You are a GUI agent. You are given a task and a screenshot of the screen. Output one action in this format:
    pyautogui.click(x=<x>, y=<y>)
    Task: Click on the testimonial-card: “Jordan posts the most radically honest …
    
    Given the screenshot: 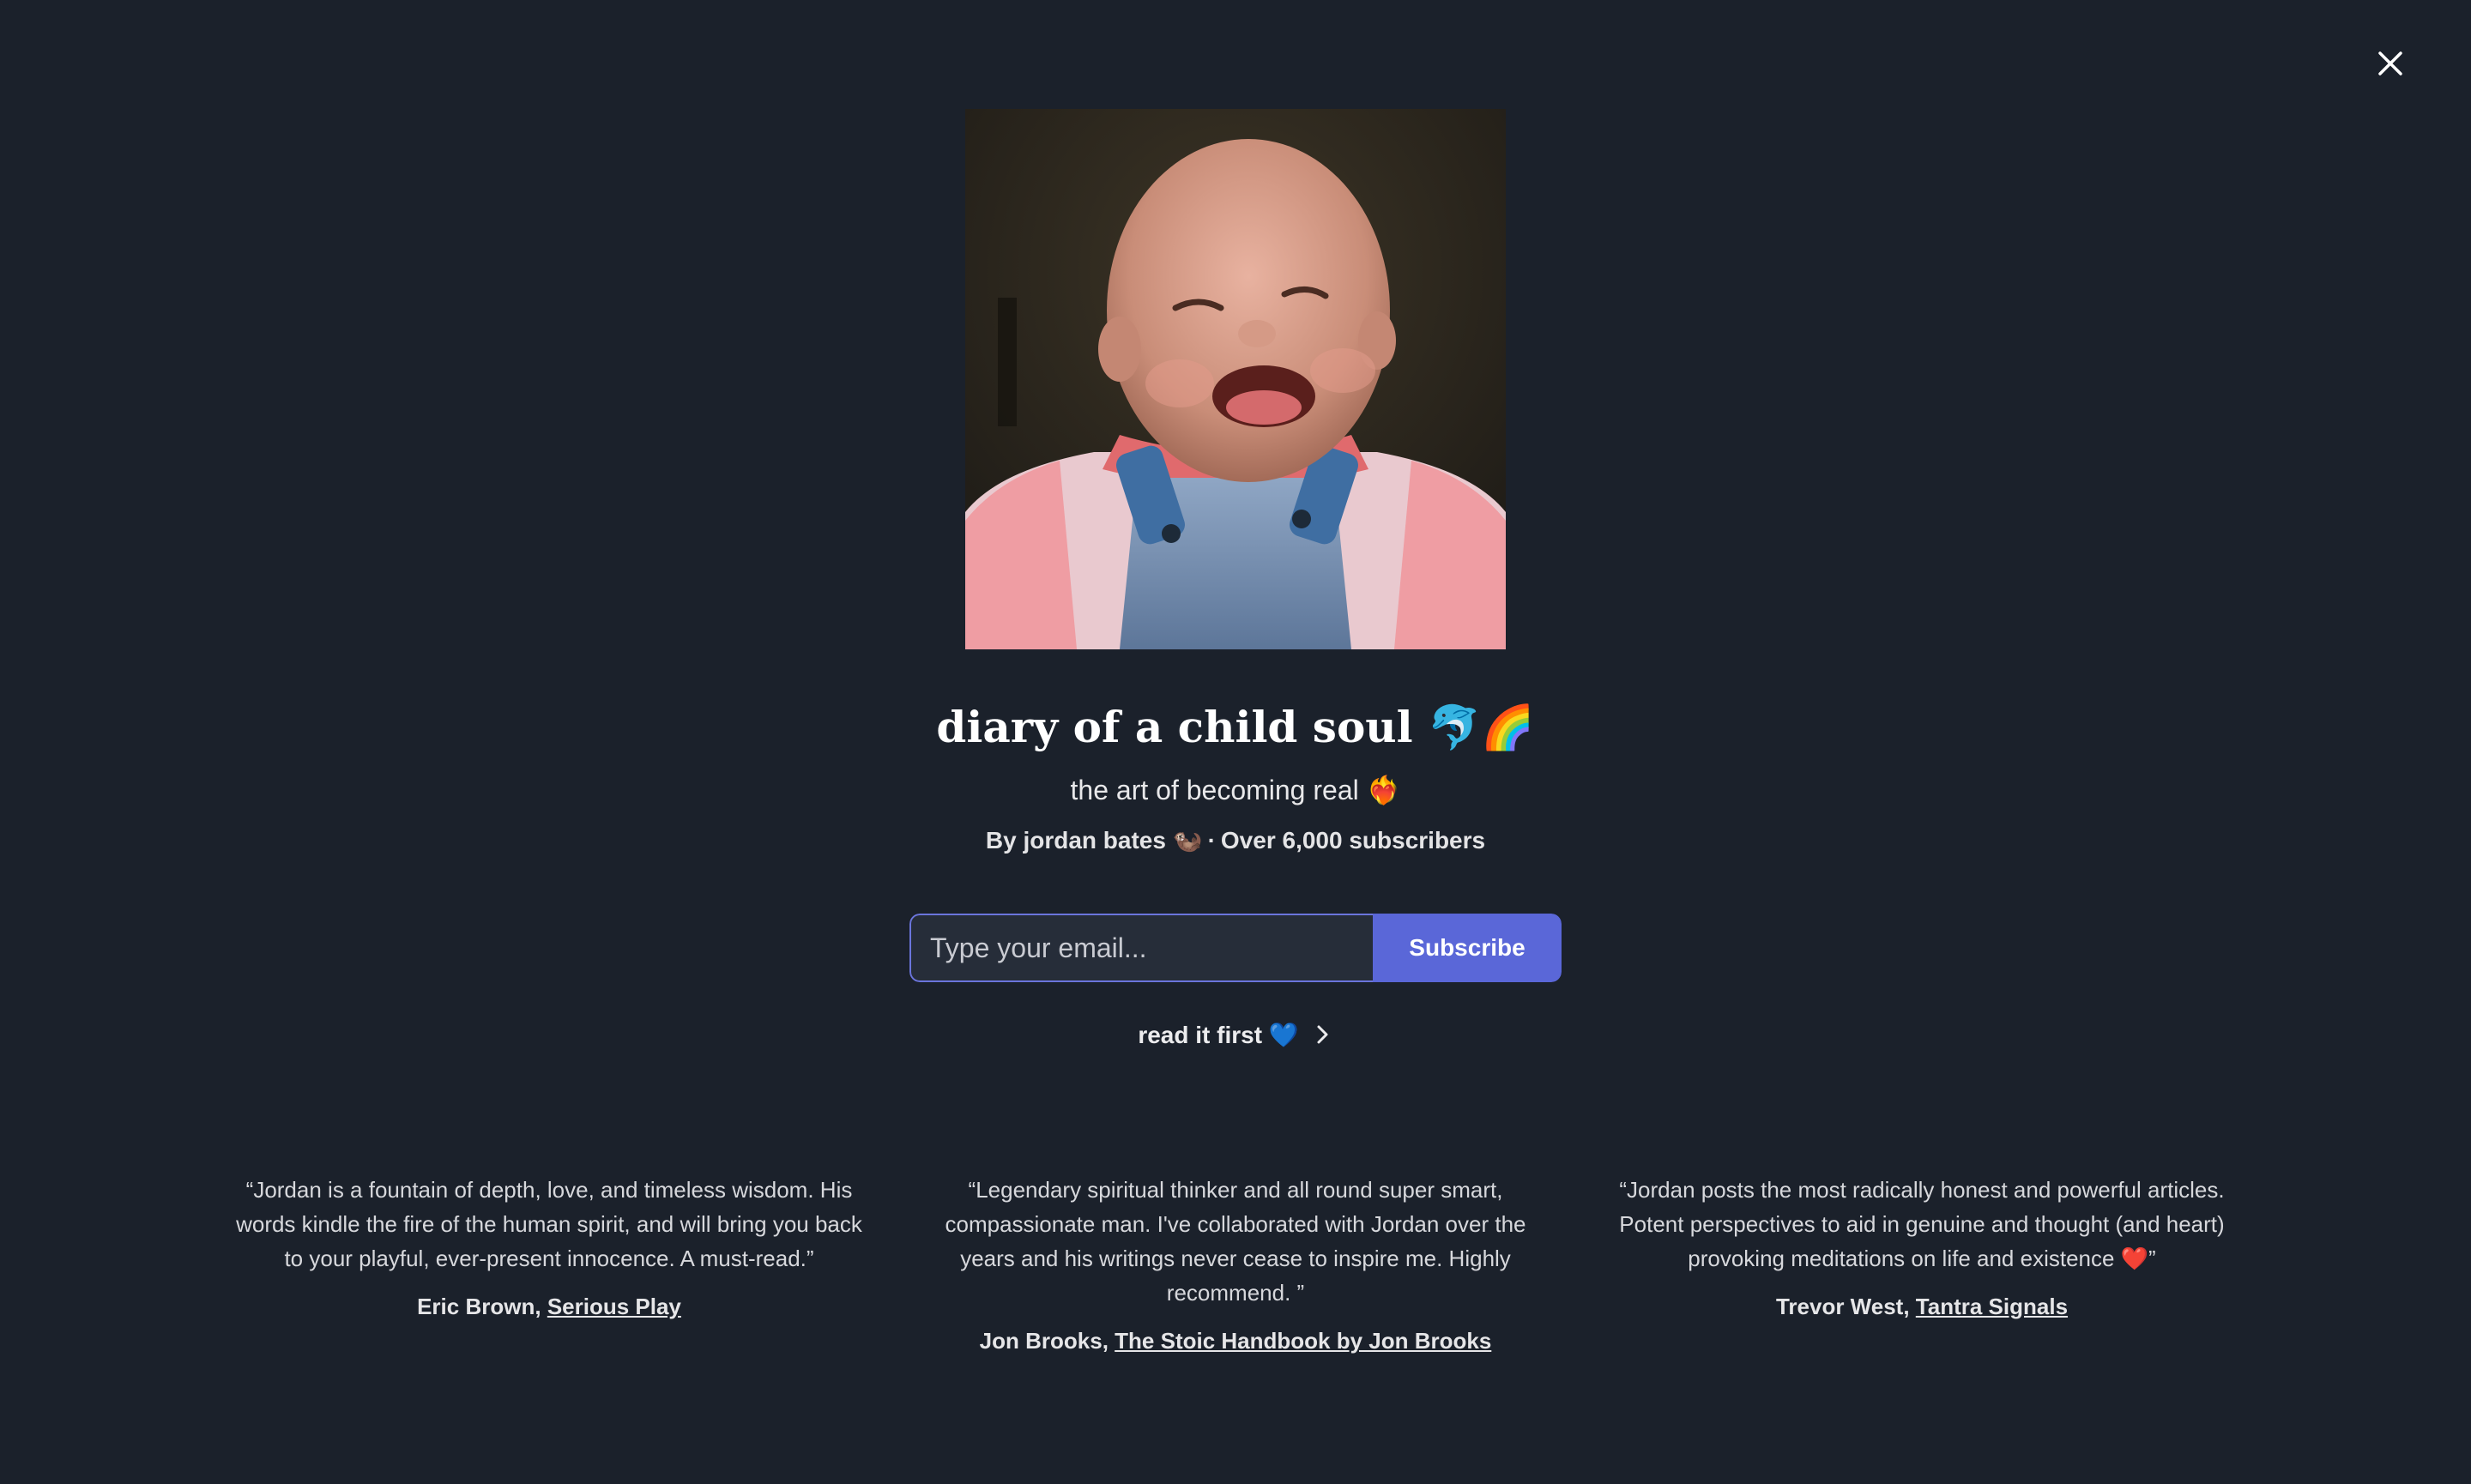 What is the action you would take?
    pyautogui.click(x=1921, y=1248)
    